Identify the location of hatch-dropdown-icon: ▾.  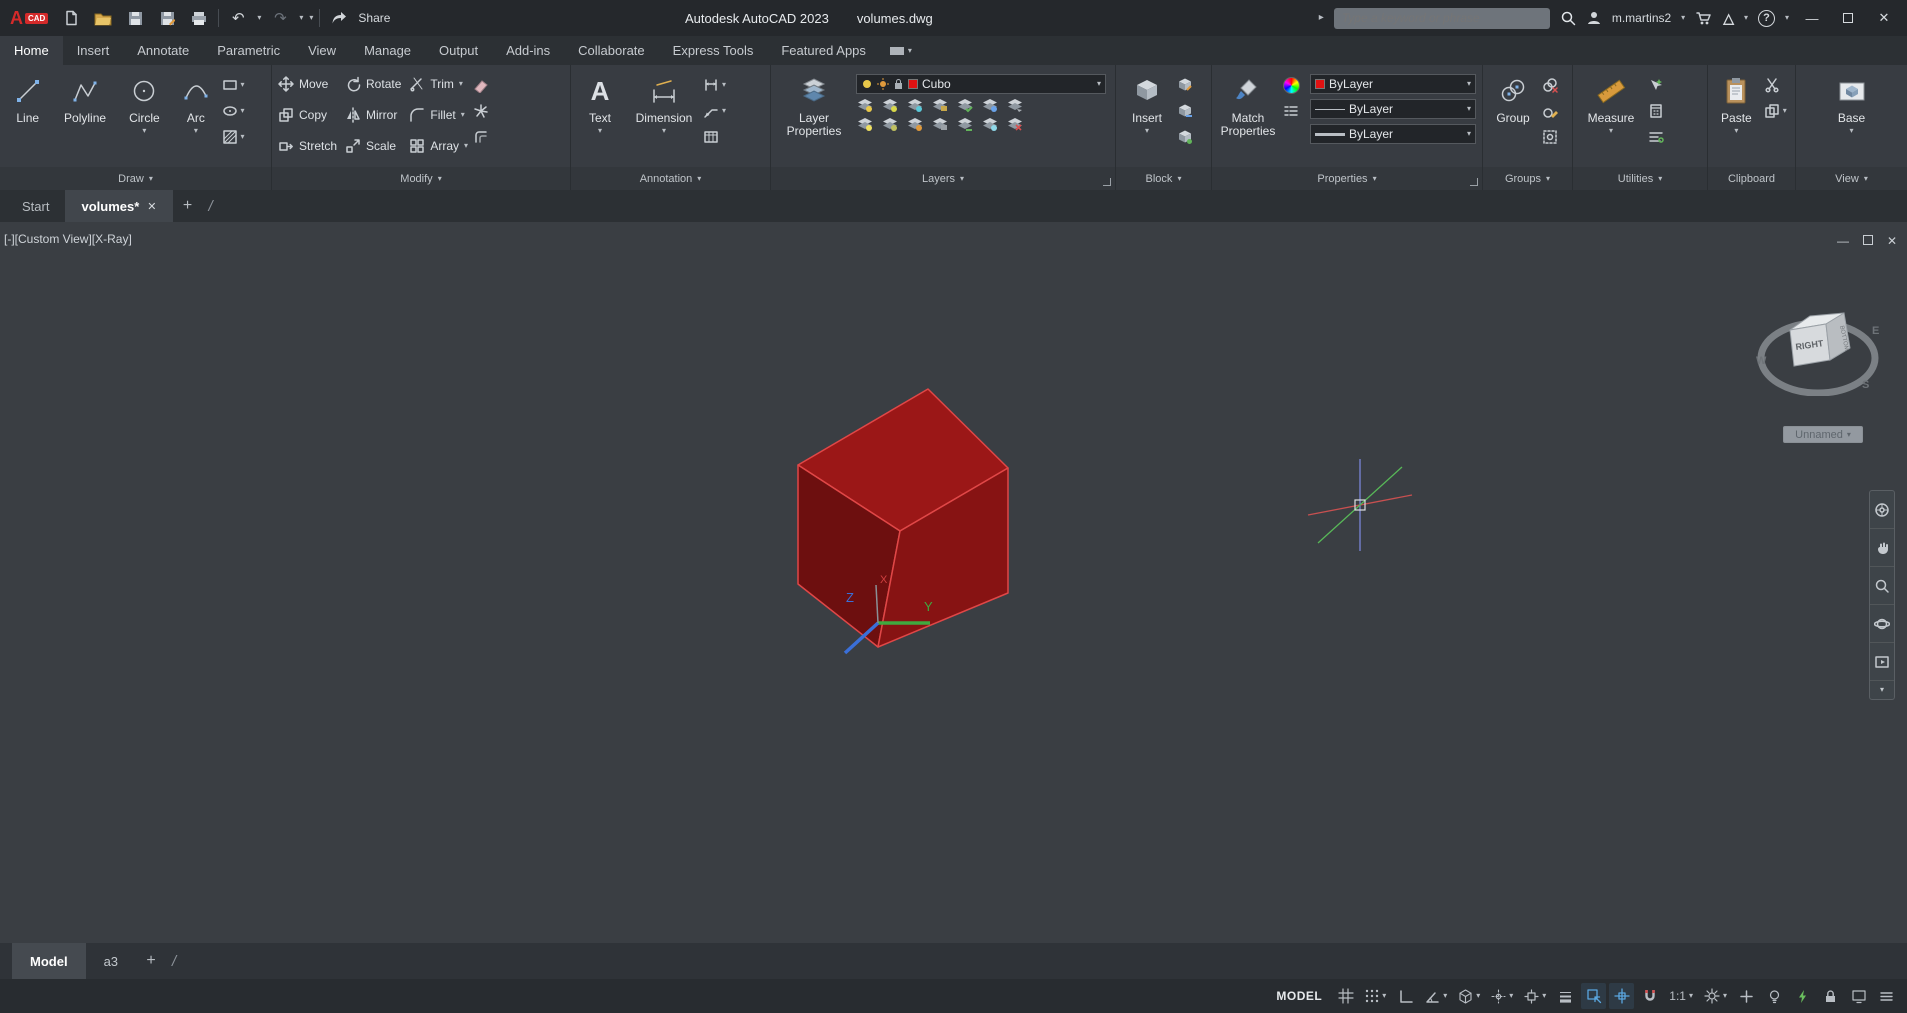
(243, 137).